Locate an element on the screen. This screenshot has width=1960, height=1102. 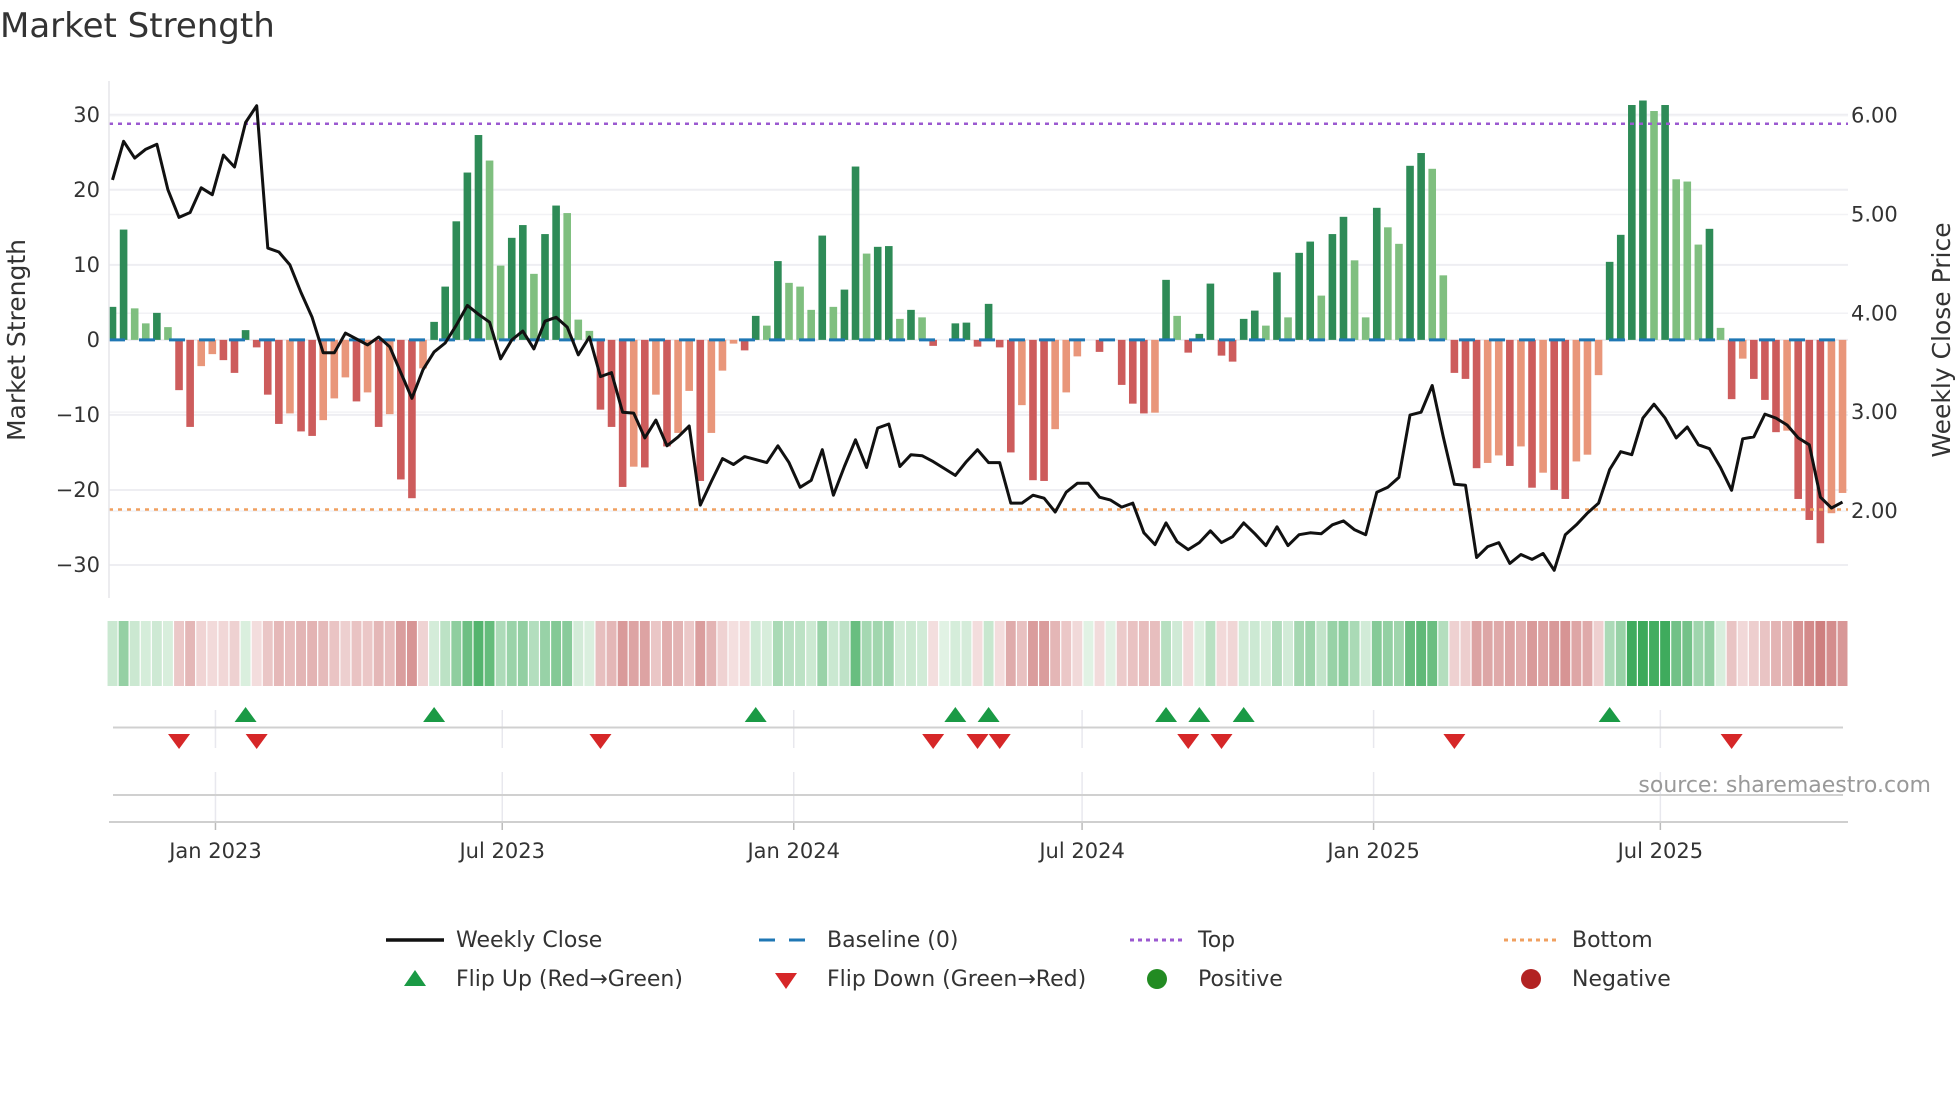
x-tick-label: Jul 2023 is located at coordinates (500, 851).